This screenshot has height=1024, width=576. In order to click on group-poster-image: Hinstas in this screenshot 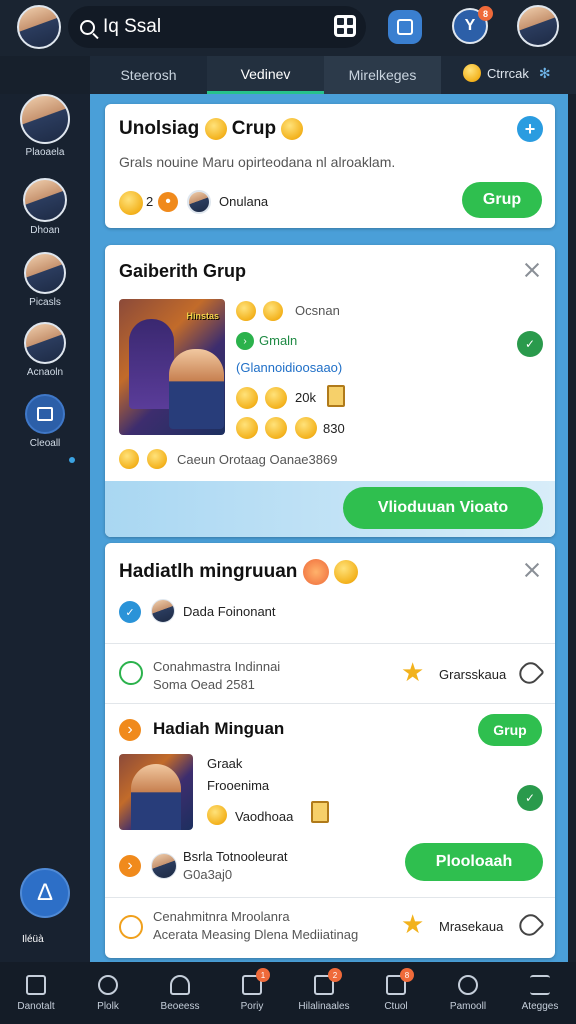, I will do `click(172, 367)`.